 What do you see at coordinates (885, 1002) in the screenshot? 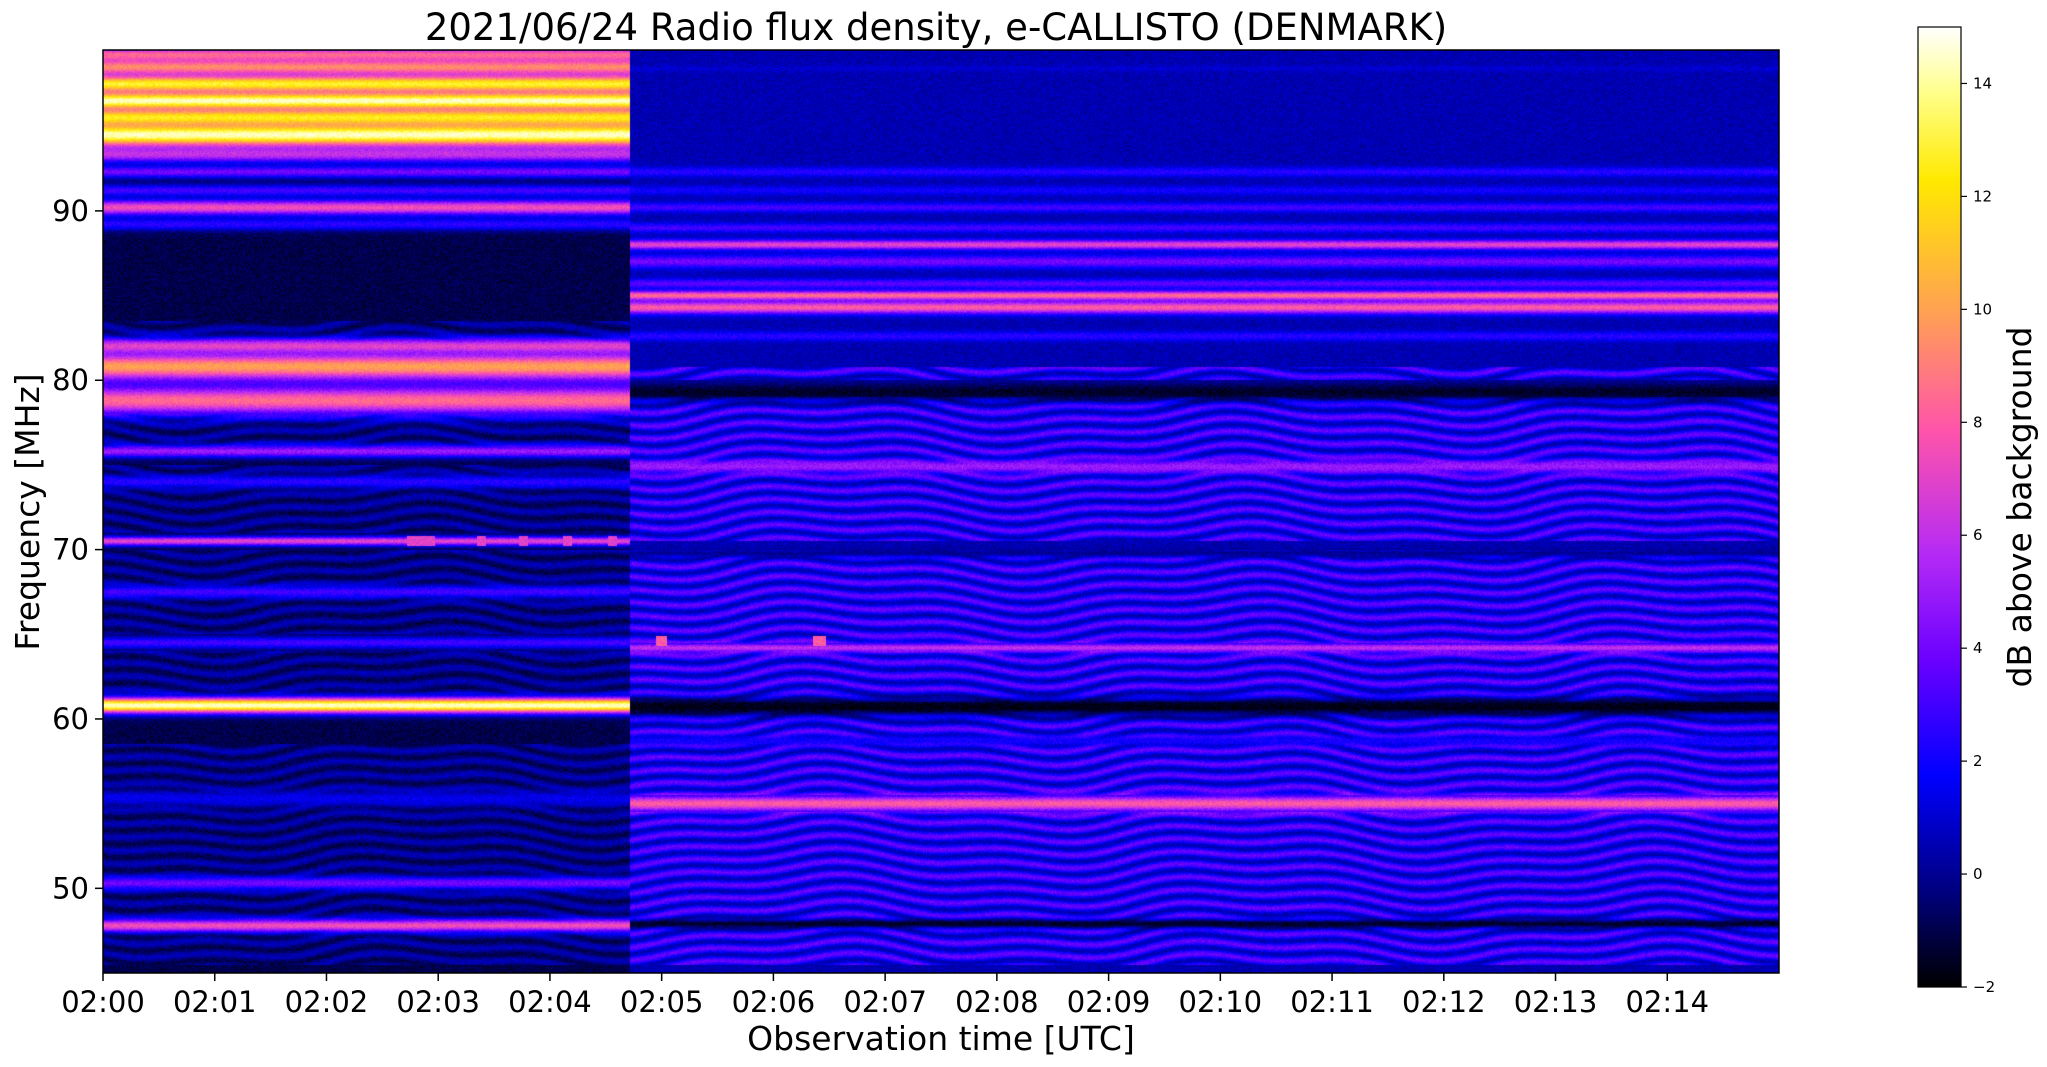
I see `x-tick-label: 02:07` at bounding box center [885, 1002].